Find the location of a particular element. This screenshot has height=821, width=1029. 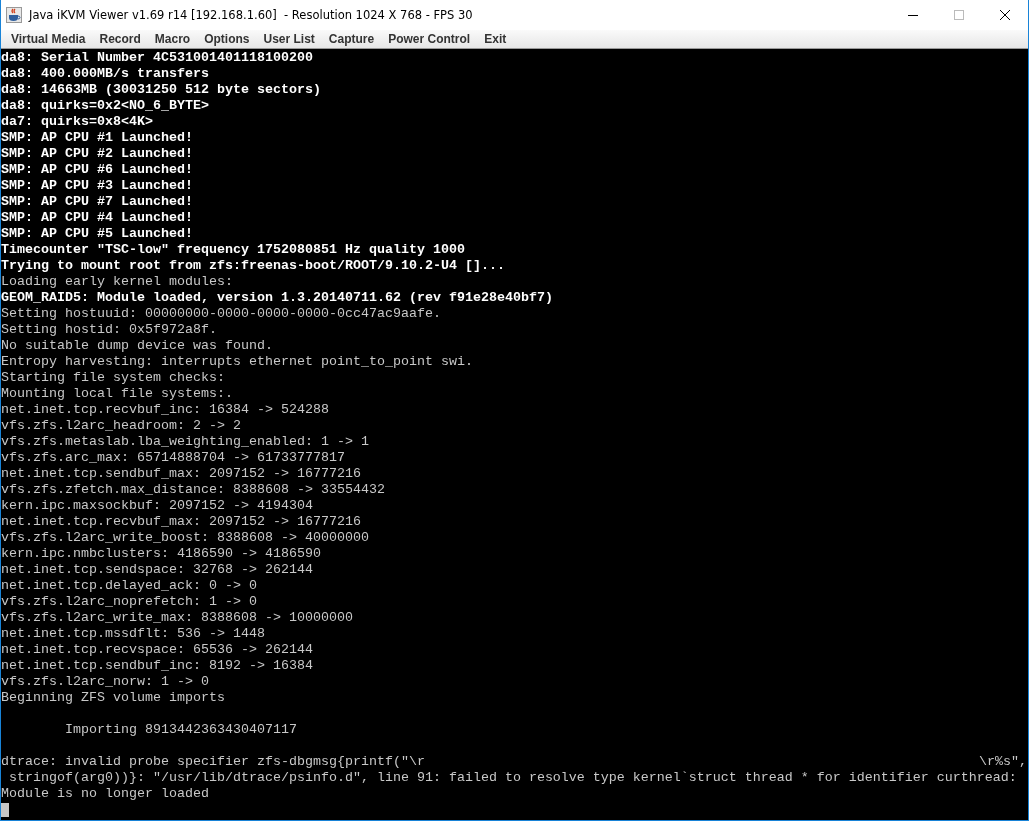

console-line: net.inet.tcp.mssdflt: 536 -> 1448 is located at coordinates (133, 634).